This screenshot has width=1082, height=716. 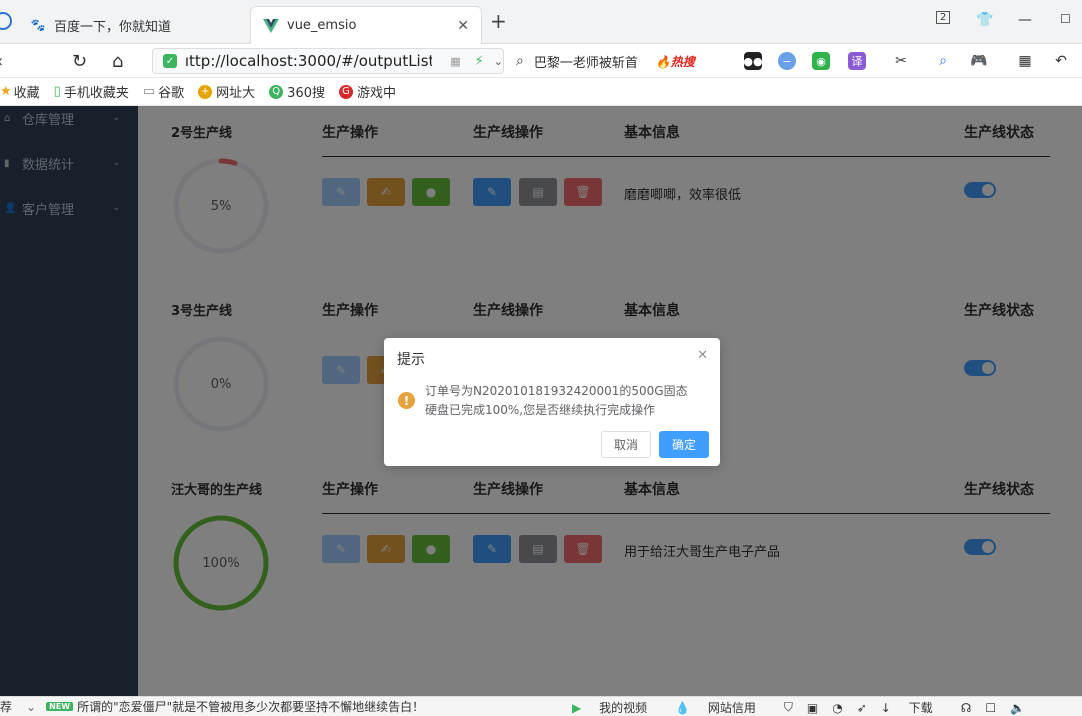 I want to click on shirt-icon: 👕, so click(x=984, y=20).